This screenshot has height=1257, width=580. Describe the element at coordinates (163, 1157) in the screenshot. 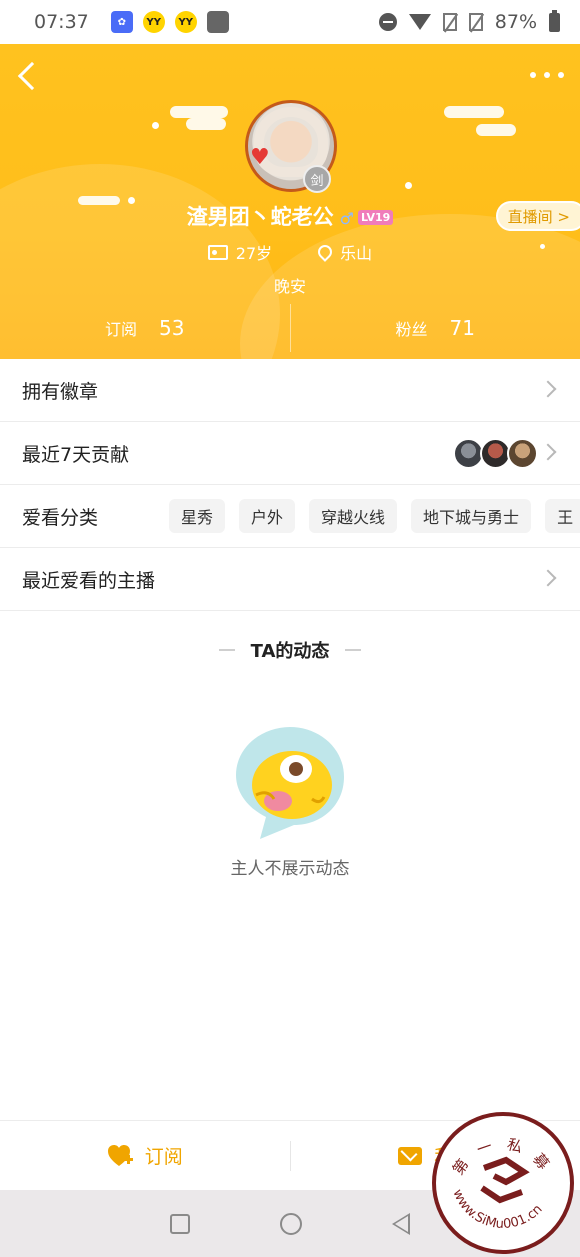

I see `subscribe-label: 订阅` at that location.